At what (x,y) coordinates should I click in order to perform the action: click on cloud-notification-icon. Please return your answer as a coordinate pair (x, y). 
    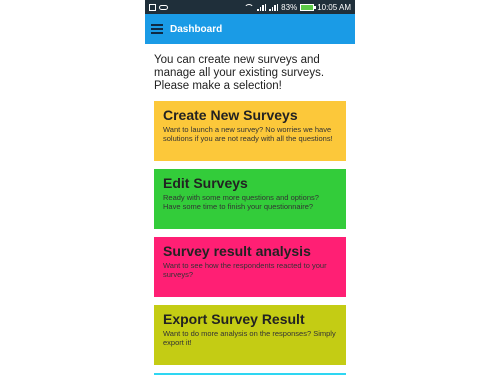
    Looking at the image, I should click on (163, 7).